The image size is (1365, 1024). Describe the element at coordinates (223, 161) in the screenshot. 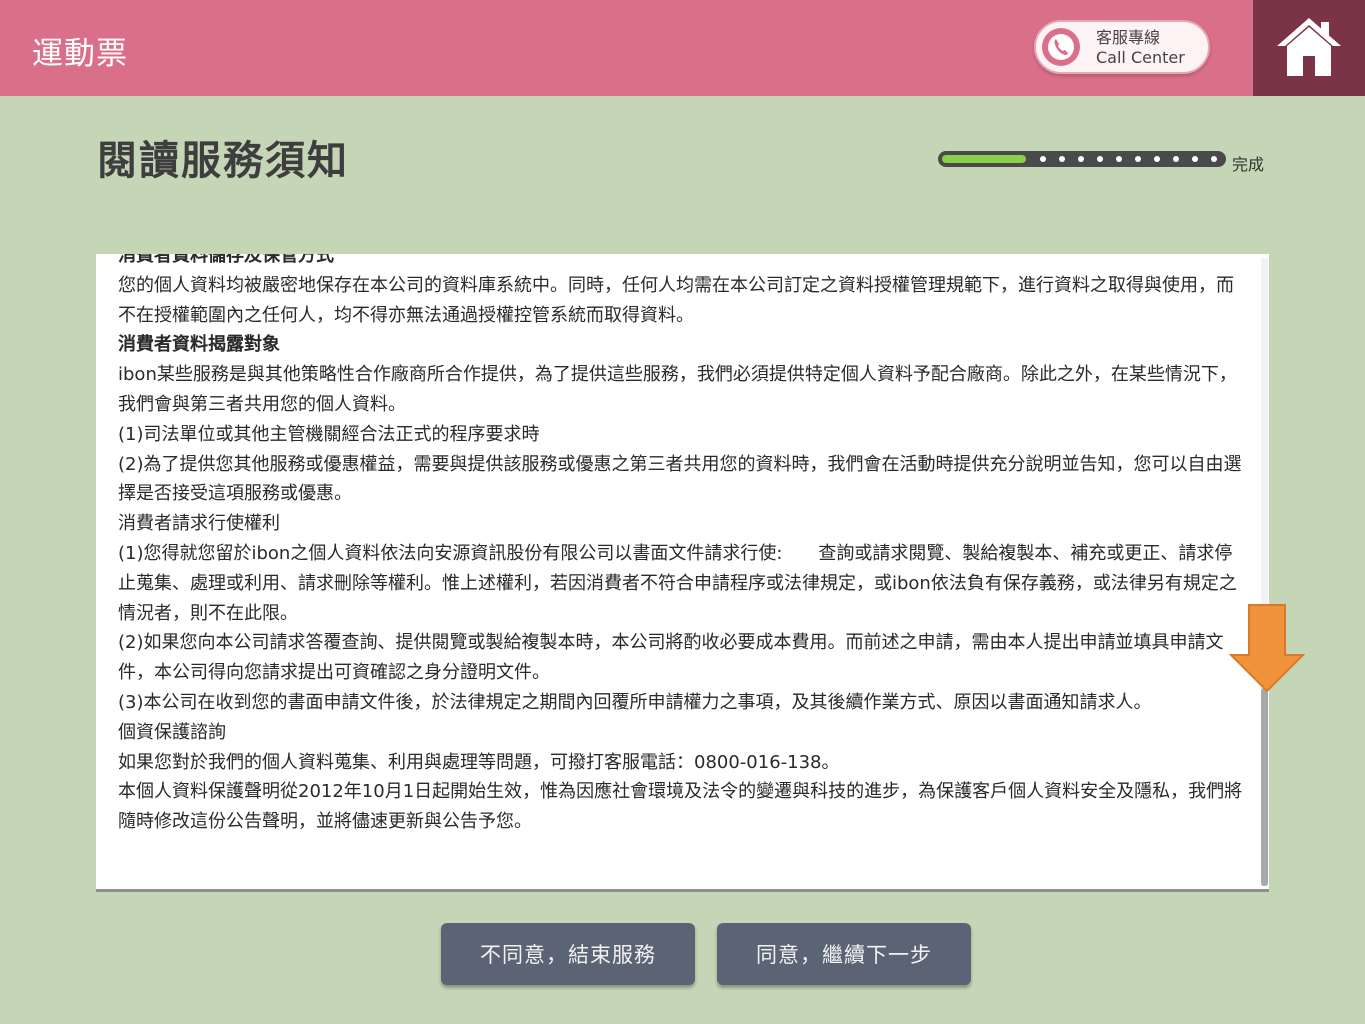

I see `page-title: 閱讀服務須知` at that location.